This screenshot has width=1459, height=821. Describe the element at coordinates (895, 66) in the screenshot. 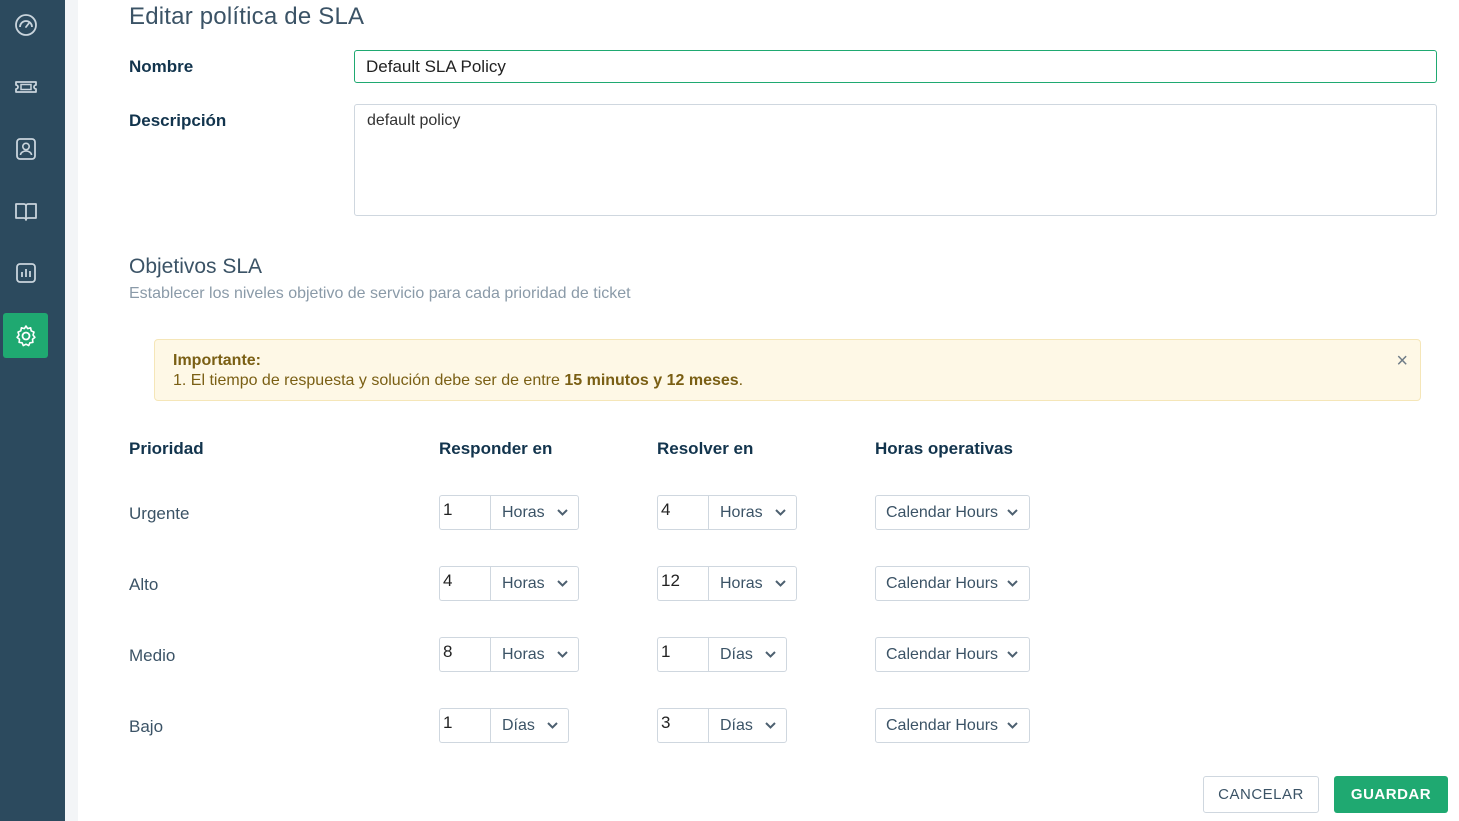

I see `name-input` at that location.